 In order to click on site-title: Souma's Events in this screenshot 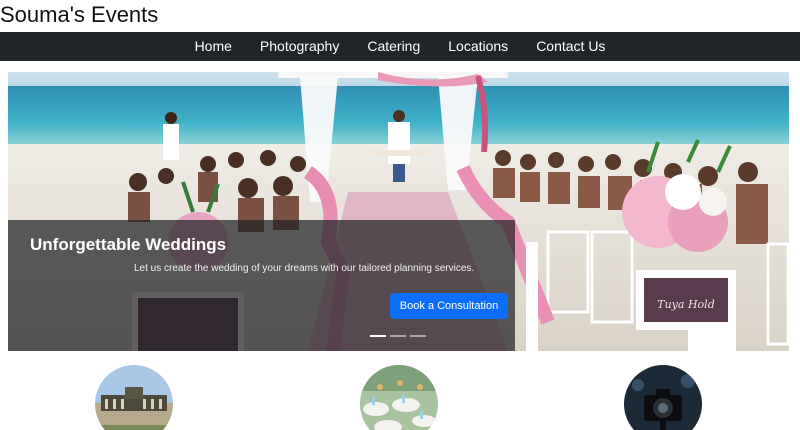, I will do `click(79, 15)`.